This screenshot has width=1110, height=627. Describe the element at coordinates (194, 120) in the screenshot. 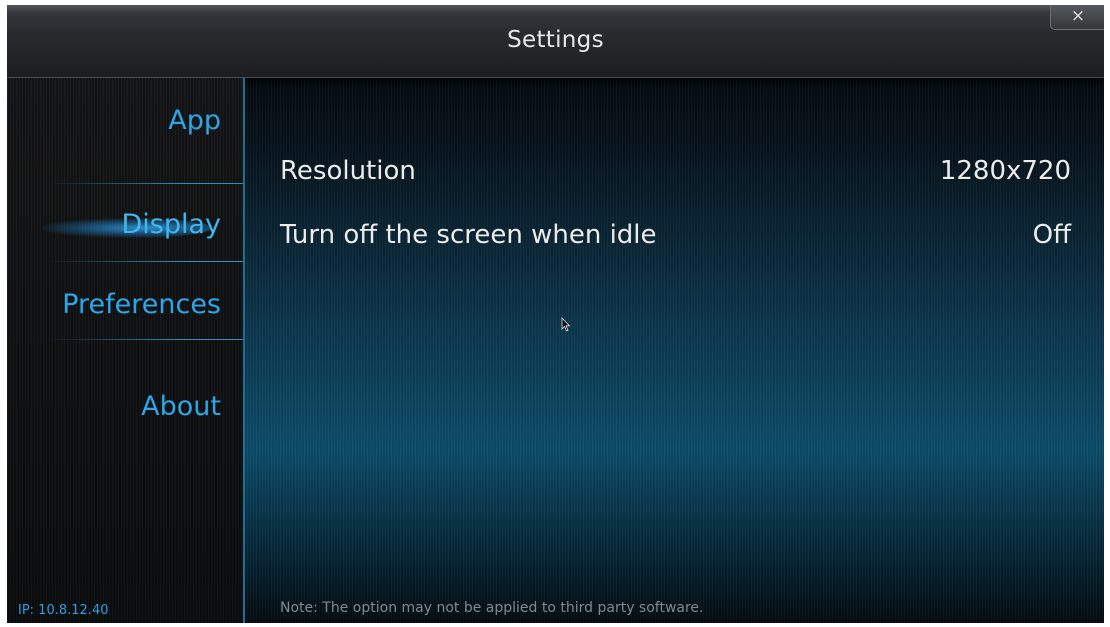

I see `sidebar-item-label: App` at that location.